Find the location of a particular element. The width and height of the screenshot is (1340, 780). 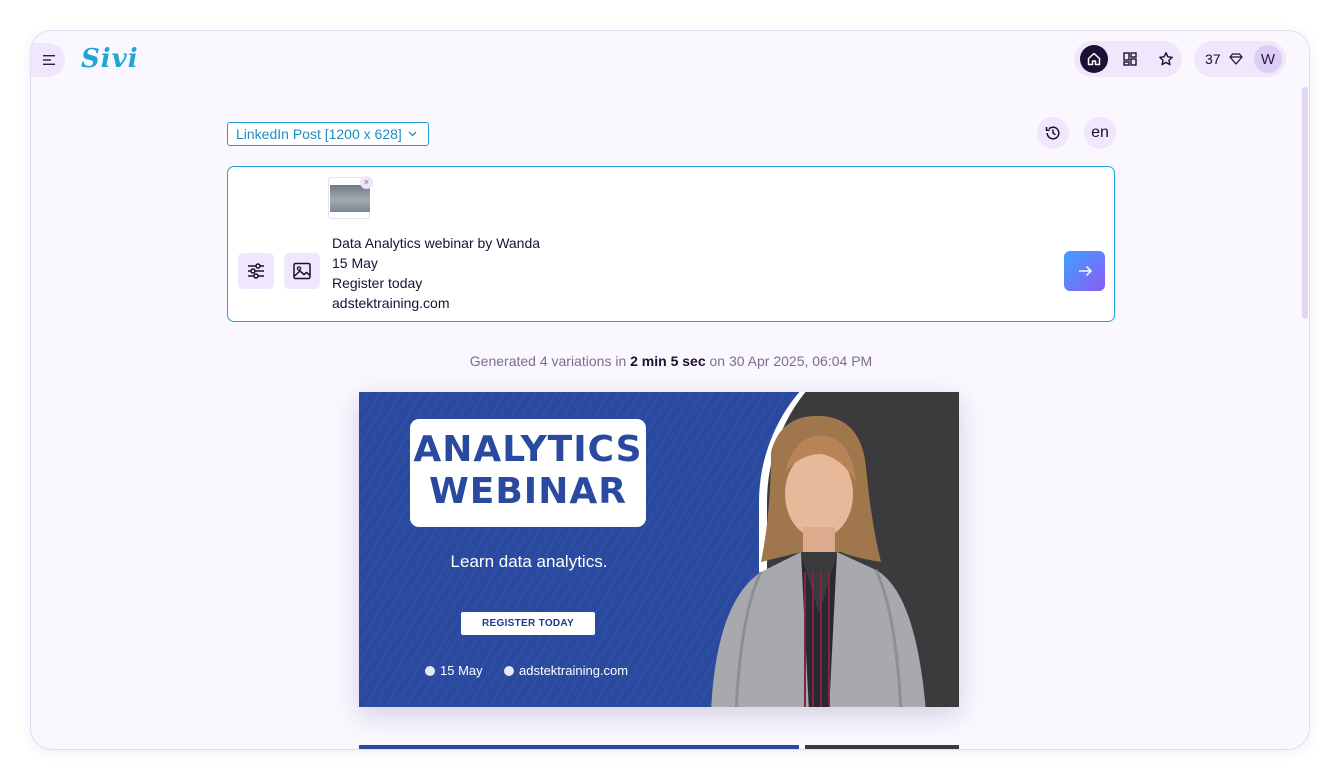

design-subtitle: Learn data analytics. is located at coordinates (529, 561).